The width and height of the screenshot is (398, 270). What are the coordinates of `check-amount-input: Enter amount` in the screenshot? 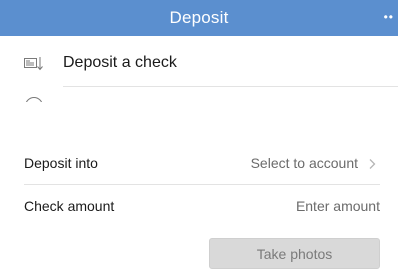 It's located at (338, 206).